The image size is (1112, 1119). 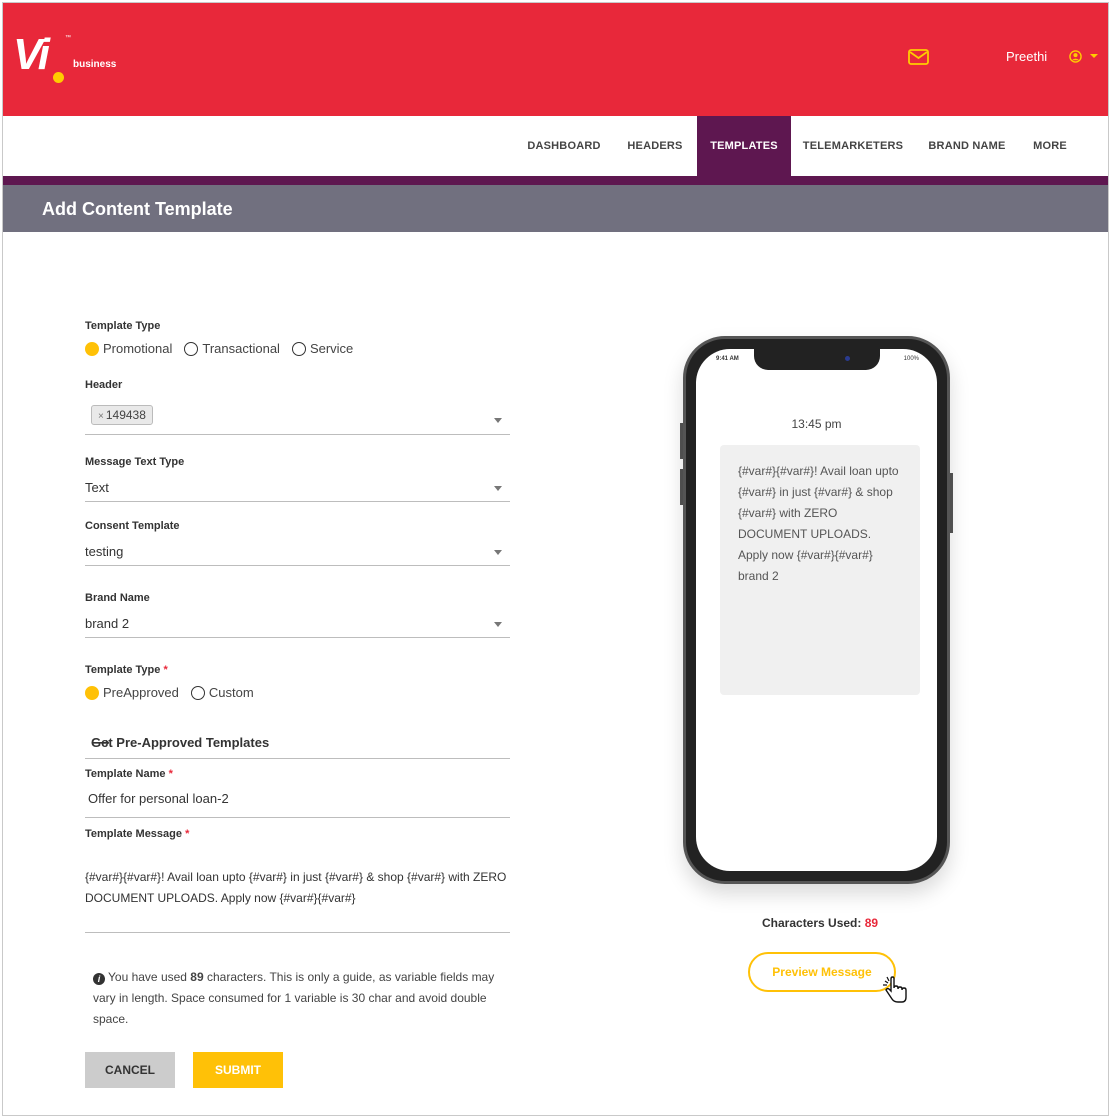 I want to click on radio-preapproved-dot, so click(x=92, y=692).